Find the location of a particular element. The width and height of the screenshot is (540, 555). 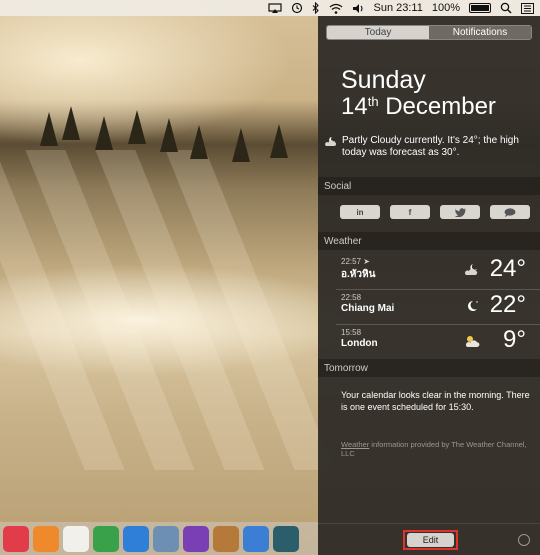

dock is located at coordinates (159, 538).